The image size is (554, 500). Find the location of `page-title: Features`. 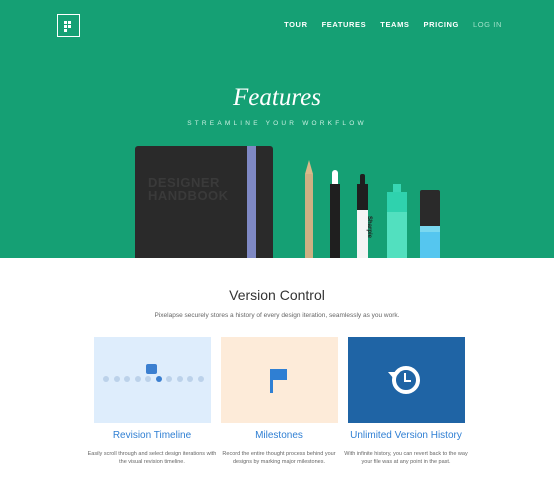

page-title: Features is located at coordinates (277, 97).